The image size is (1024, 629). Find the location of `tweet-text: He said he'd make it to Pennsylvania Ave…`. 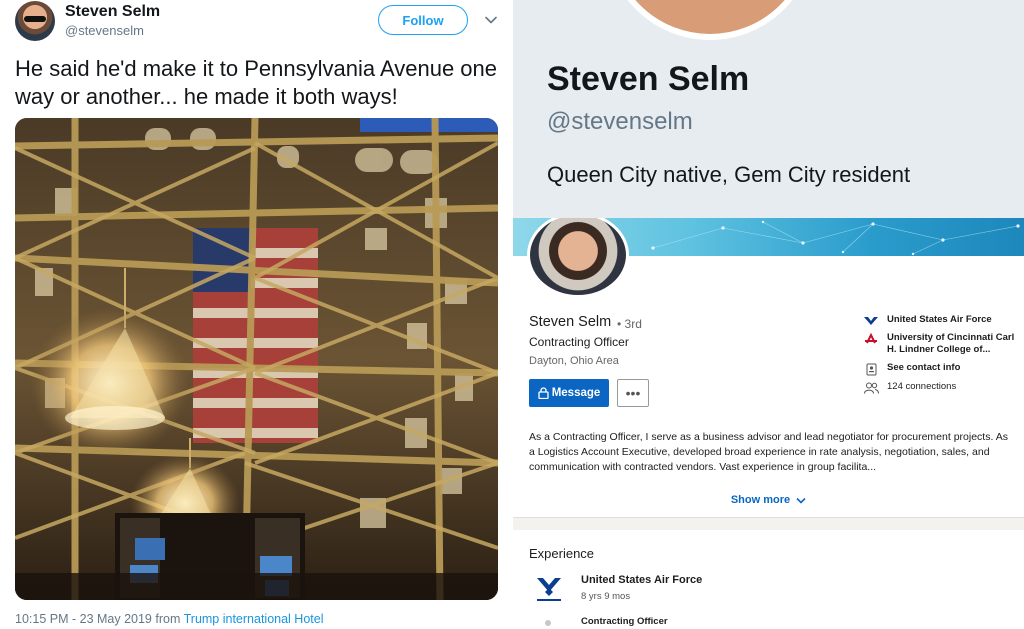

tweet-text: He said he'd make it to Pennsylvania Ave… is located at coordinates (256, 82).